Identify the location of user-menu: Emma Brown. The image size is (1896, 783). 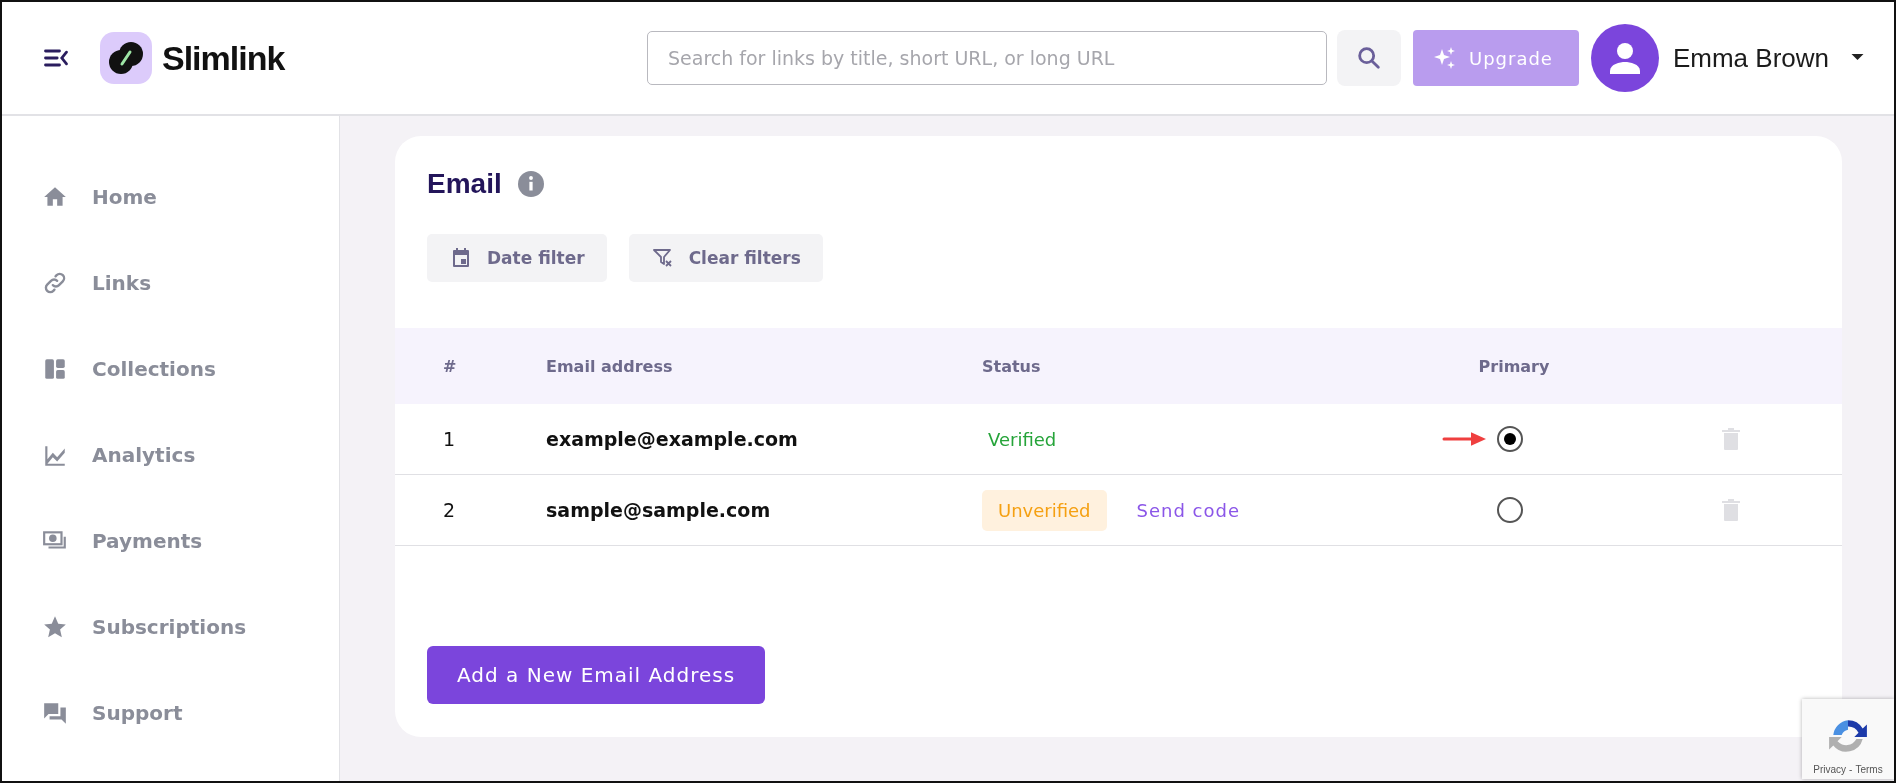
(1768, 58).